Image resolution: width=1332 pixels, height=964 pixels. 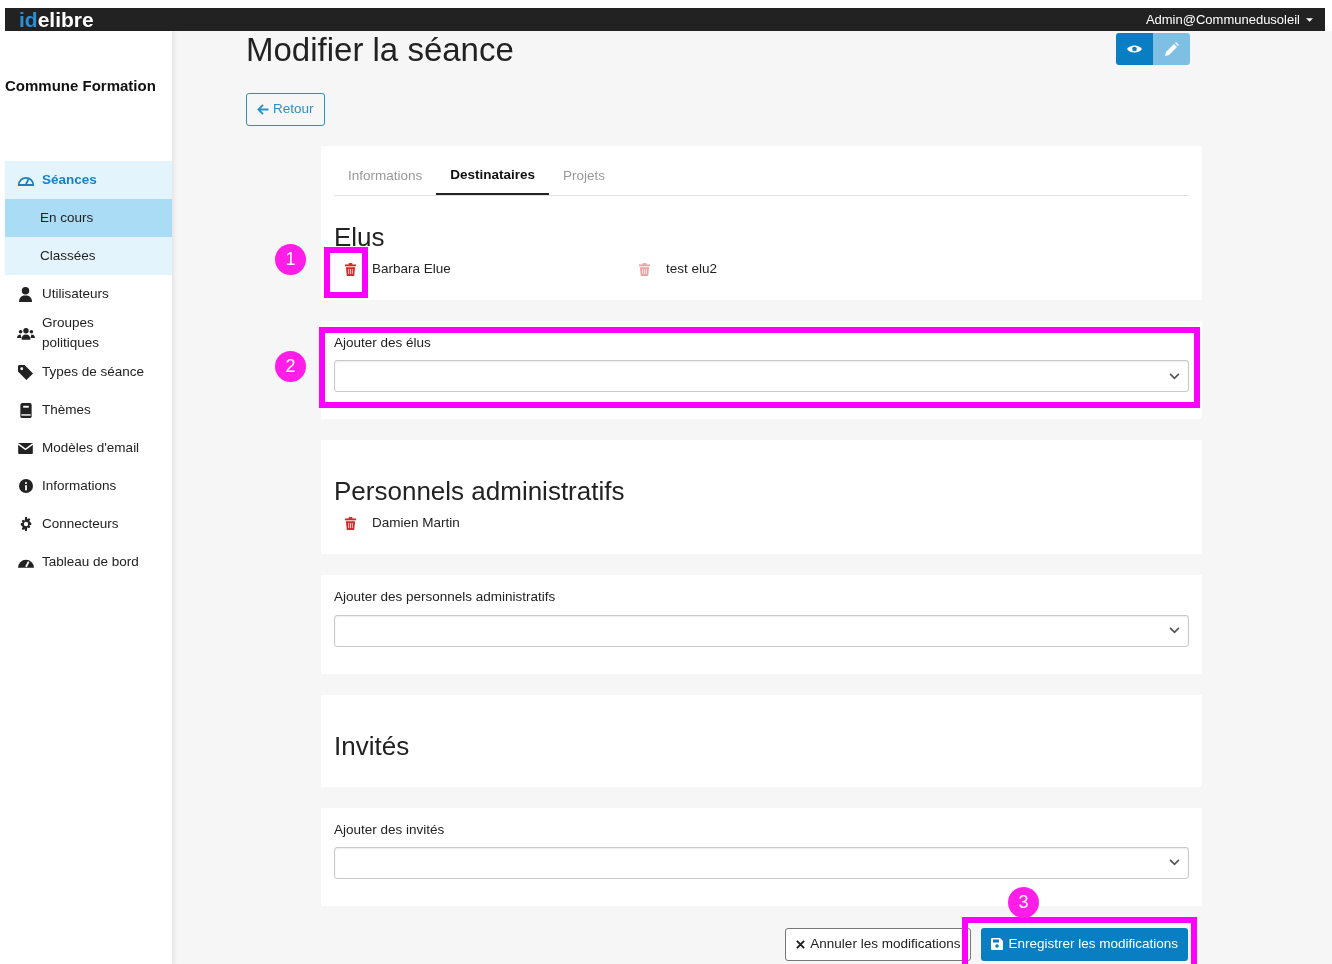 I want to click on app-logo: idelibre, so click(x=56, y=19).